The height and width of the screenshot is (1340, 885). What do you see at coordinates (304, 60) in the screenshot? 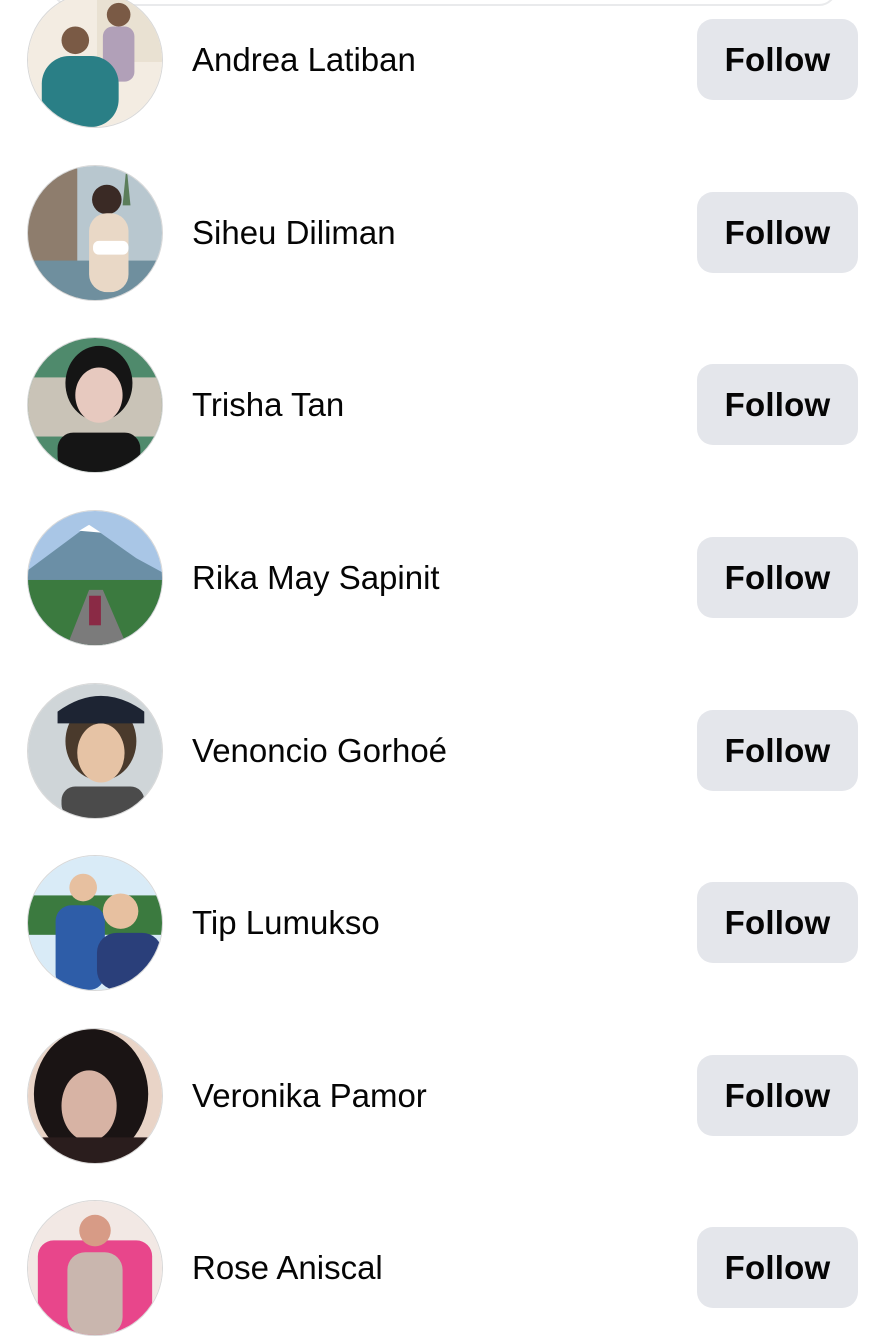
I see `person-name: Andrea Latiban` at bounding box center [304, 60].